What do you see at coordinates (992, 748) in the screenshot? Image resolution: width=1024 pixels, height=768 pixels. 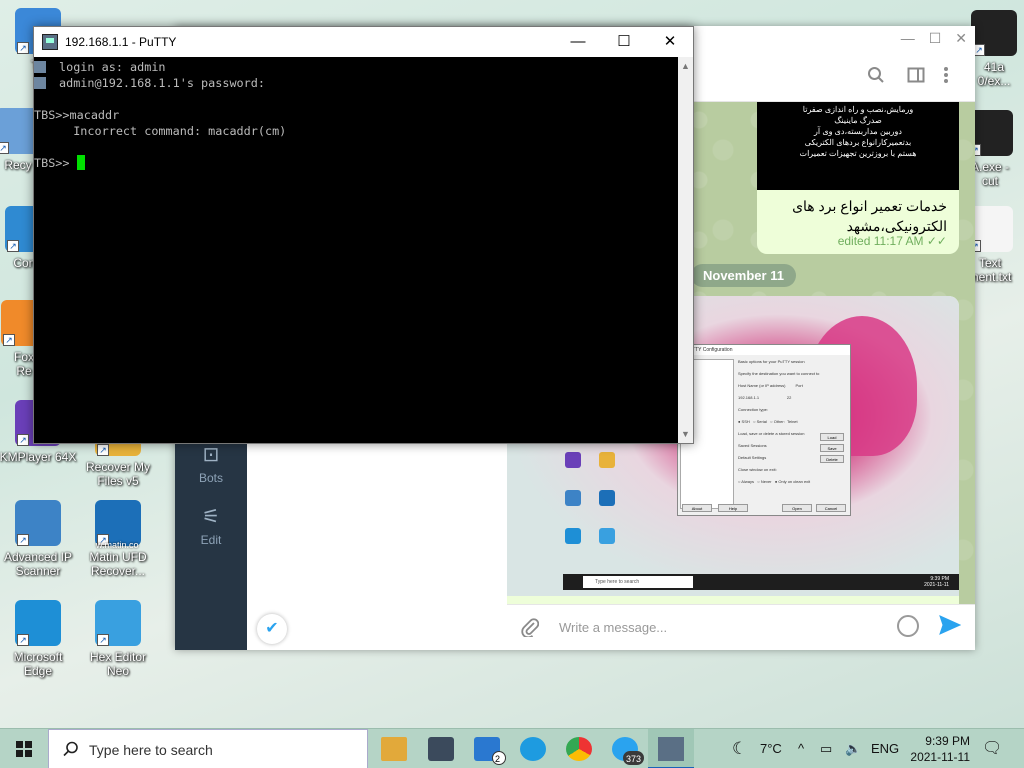 I see `notification-icon: 🗨` at bounding box center [992, 748].